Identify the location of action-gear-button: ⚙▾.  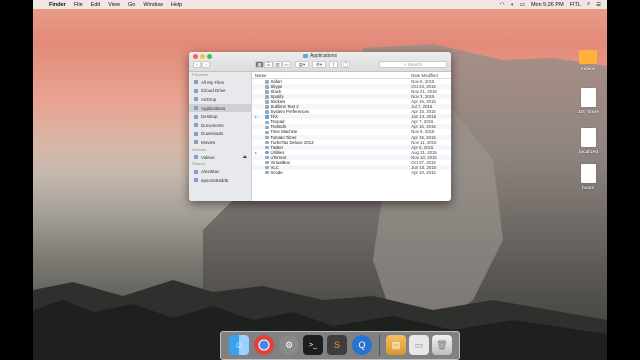
(319, 64).